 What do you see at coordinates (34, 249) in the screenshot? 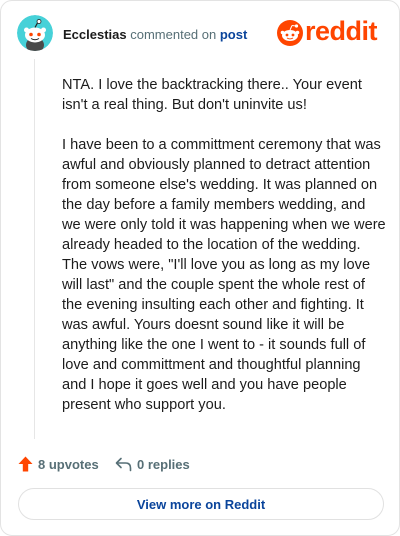
I see `thread-line` at bounding box center [34, 249].